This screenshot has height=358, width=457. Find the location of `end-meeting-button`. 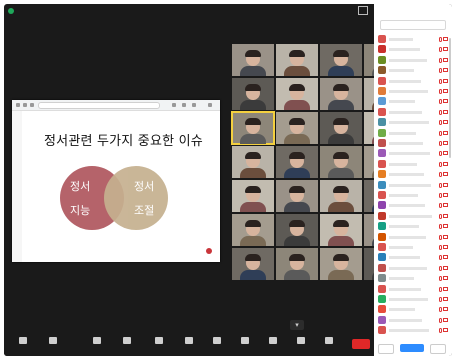

end-meeting-button is located at coordinates (361, 344).